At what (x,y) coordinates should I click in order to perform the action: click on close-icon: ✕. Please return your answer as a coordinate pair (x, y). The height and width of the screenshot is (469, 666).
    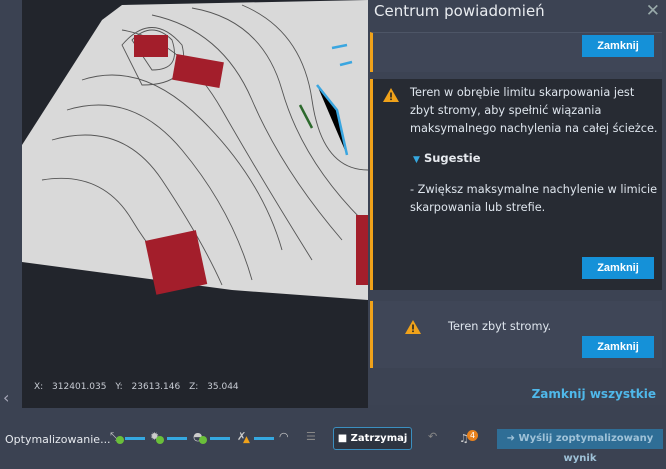
    Looking at the image, I should click on (653, 11).